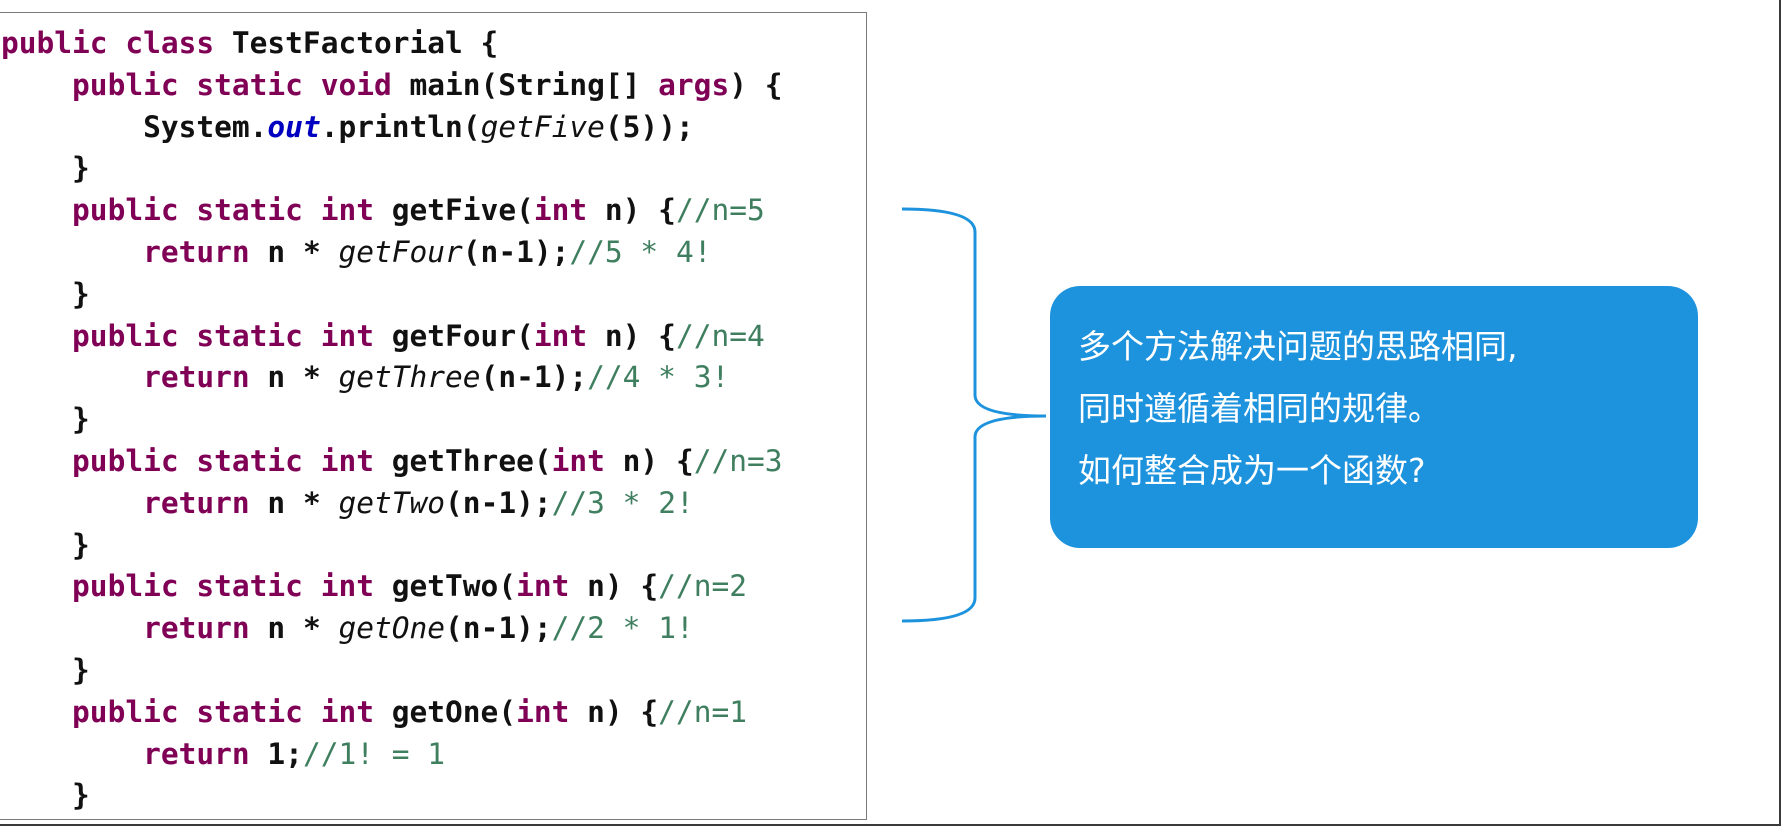 This screenshot has height=832, width=1784. I want to click on curly-brace-path, so click(974, 415).